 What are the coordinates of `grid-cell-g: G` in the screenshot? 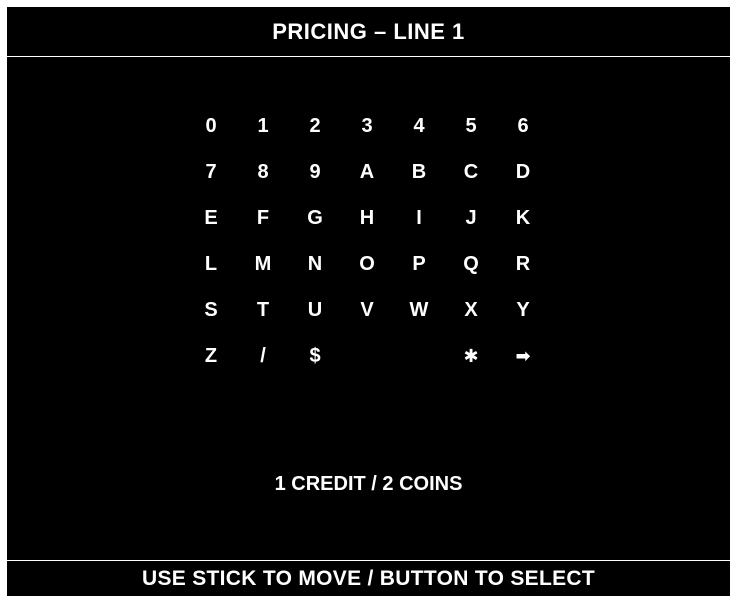 It's located at (315, 218).